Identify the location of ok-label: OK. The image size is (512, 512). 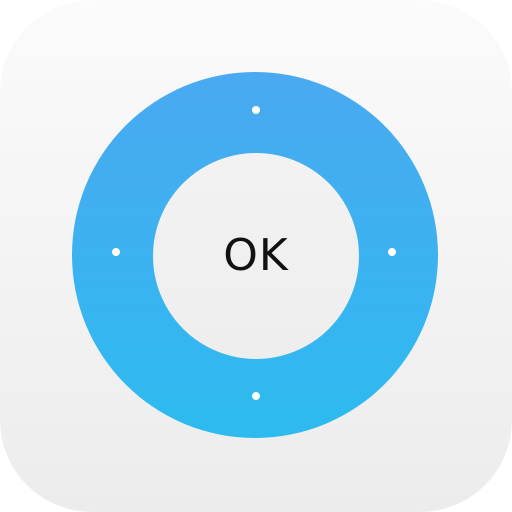
(256, 255).